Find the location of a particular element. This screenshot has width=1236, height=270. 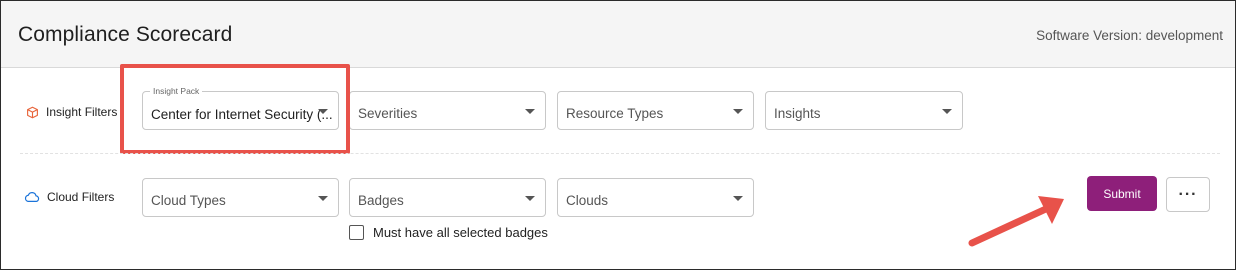

insights-placeholder: Insights is located at coordinates (797, 113).